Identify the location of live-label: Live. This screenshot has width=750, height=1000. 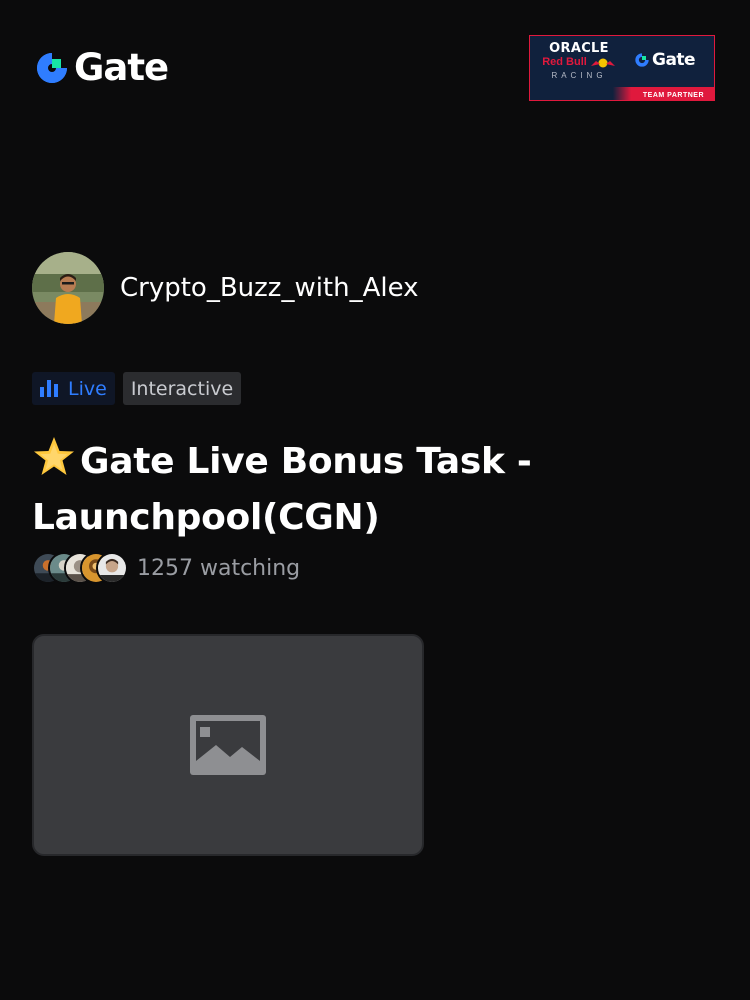
(87, 388).